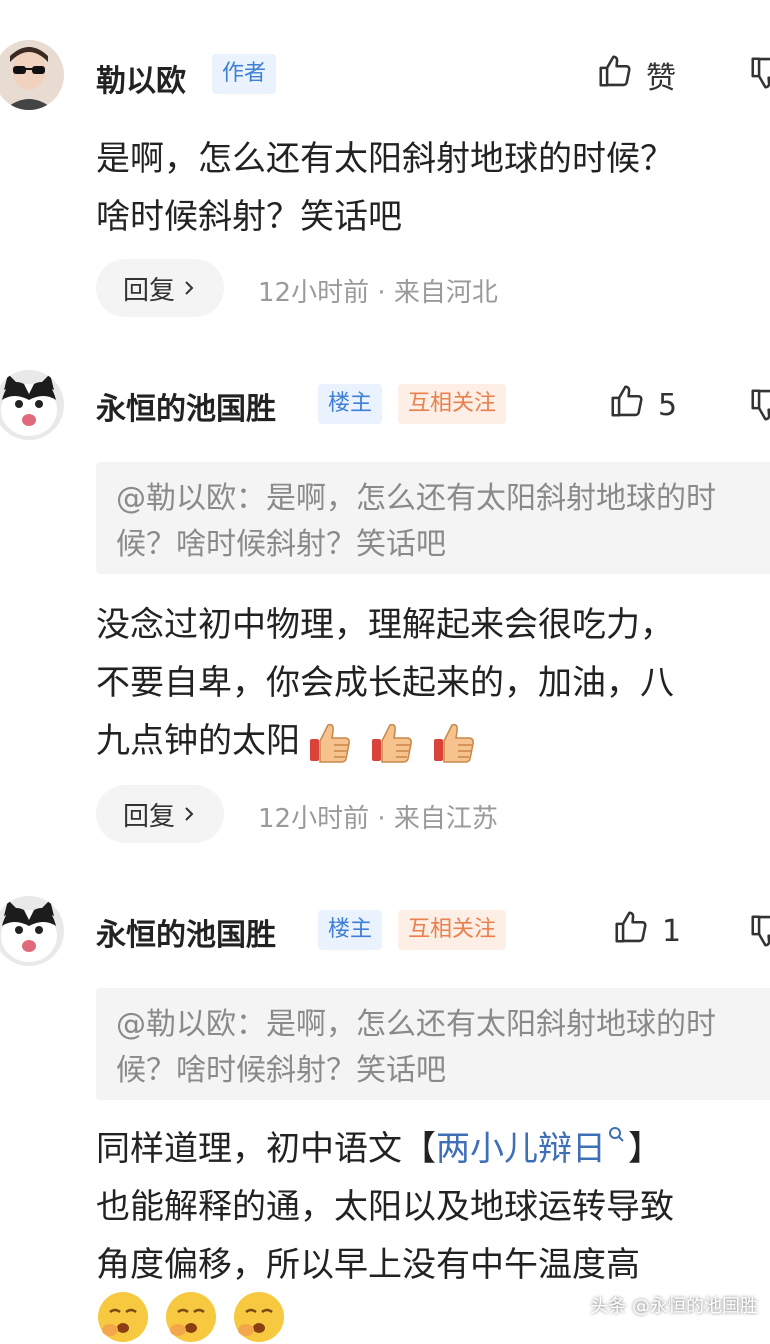 This screenshot has width=770, height=1344. Describe the element at coordinates (385, 683) in the screenshot. I see `comment-line: 不要自卑，你会成长起来的，加油，八` at that location.